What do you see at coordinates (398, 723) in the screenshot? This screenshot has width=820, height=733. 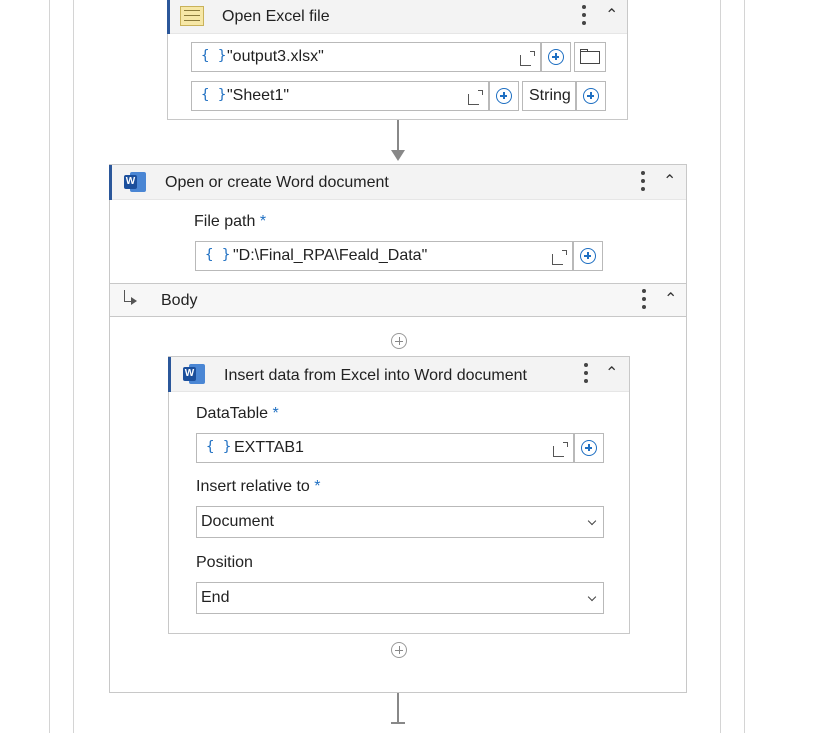 I see `connector-tick` at bounding box center [398, 723].